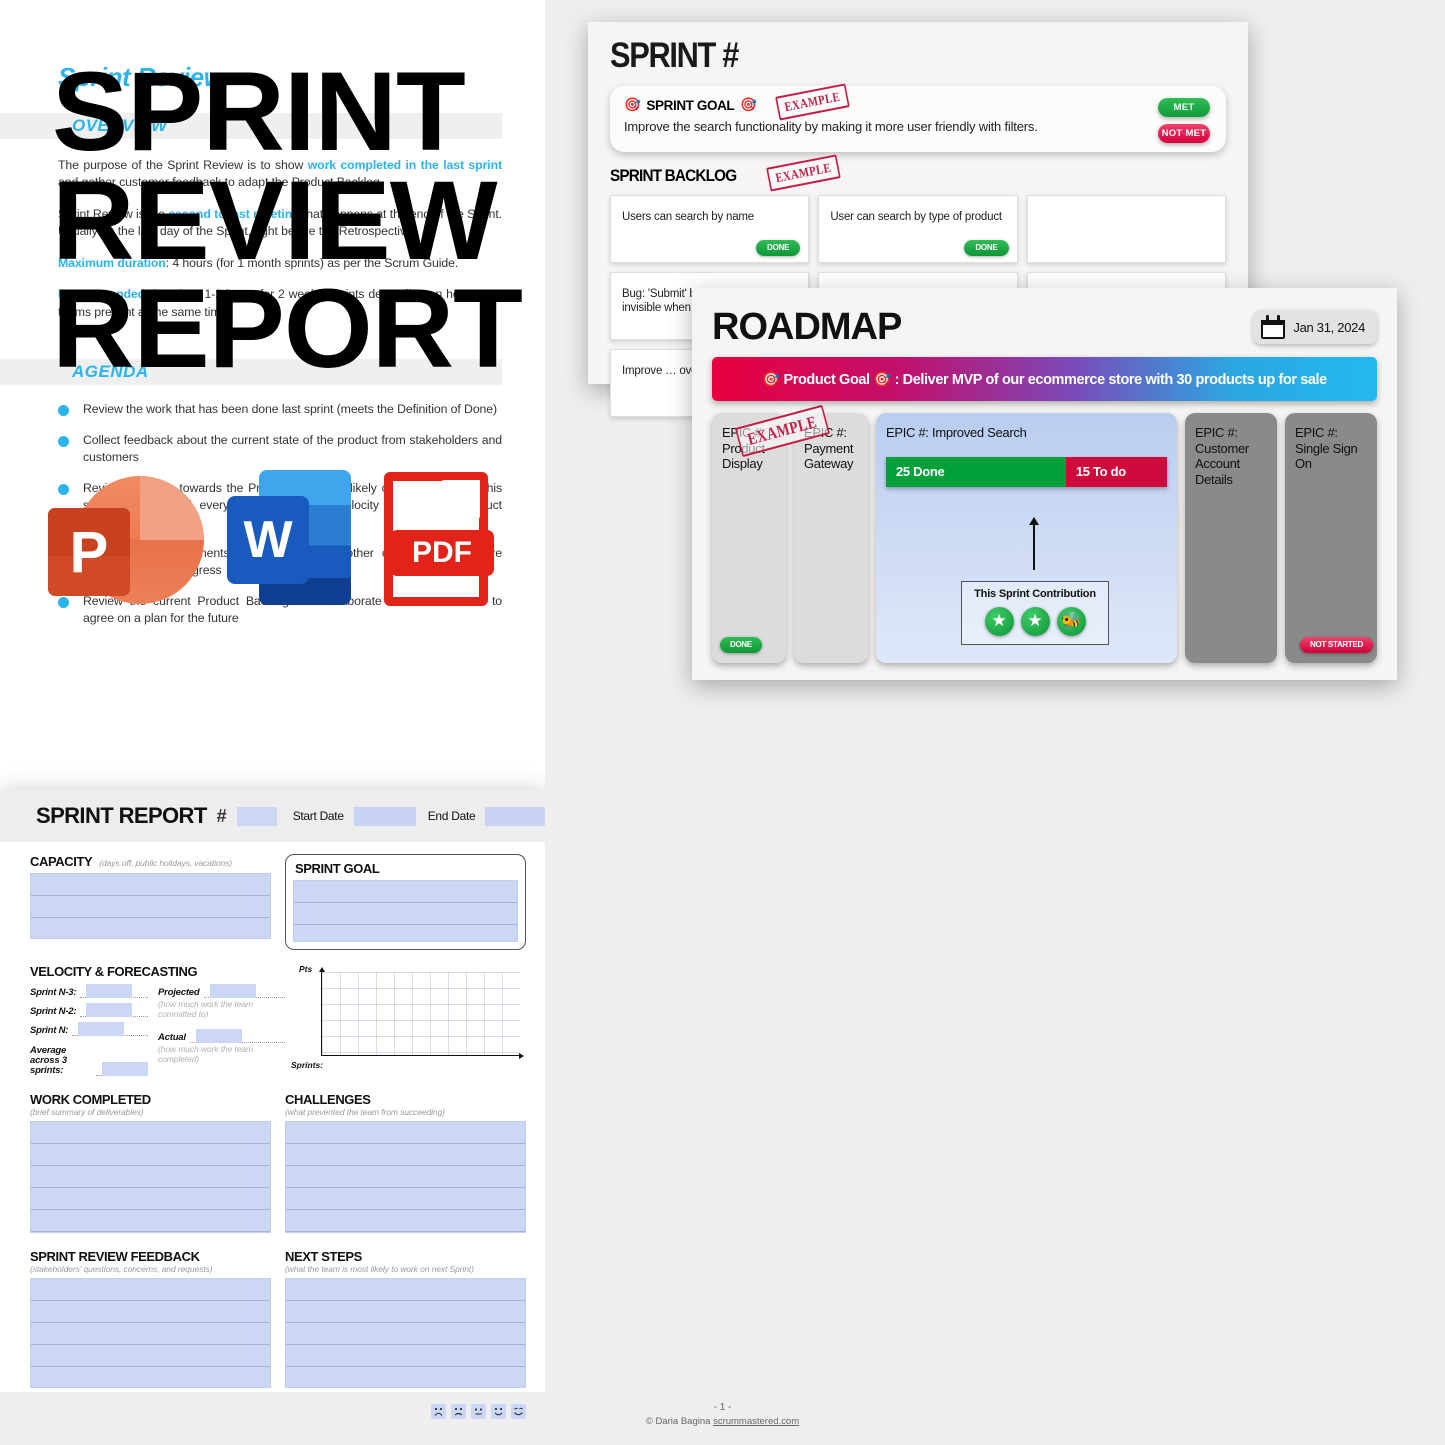 The height and width of the screenshot is (1445, 1445). Describe the element at coordinates (328, 1099) in the screenshot. I see `challenges-heading: CHALLENGES` at that location.